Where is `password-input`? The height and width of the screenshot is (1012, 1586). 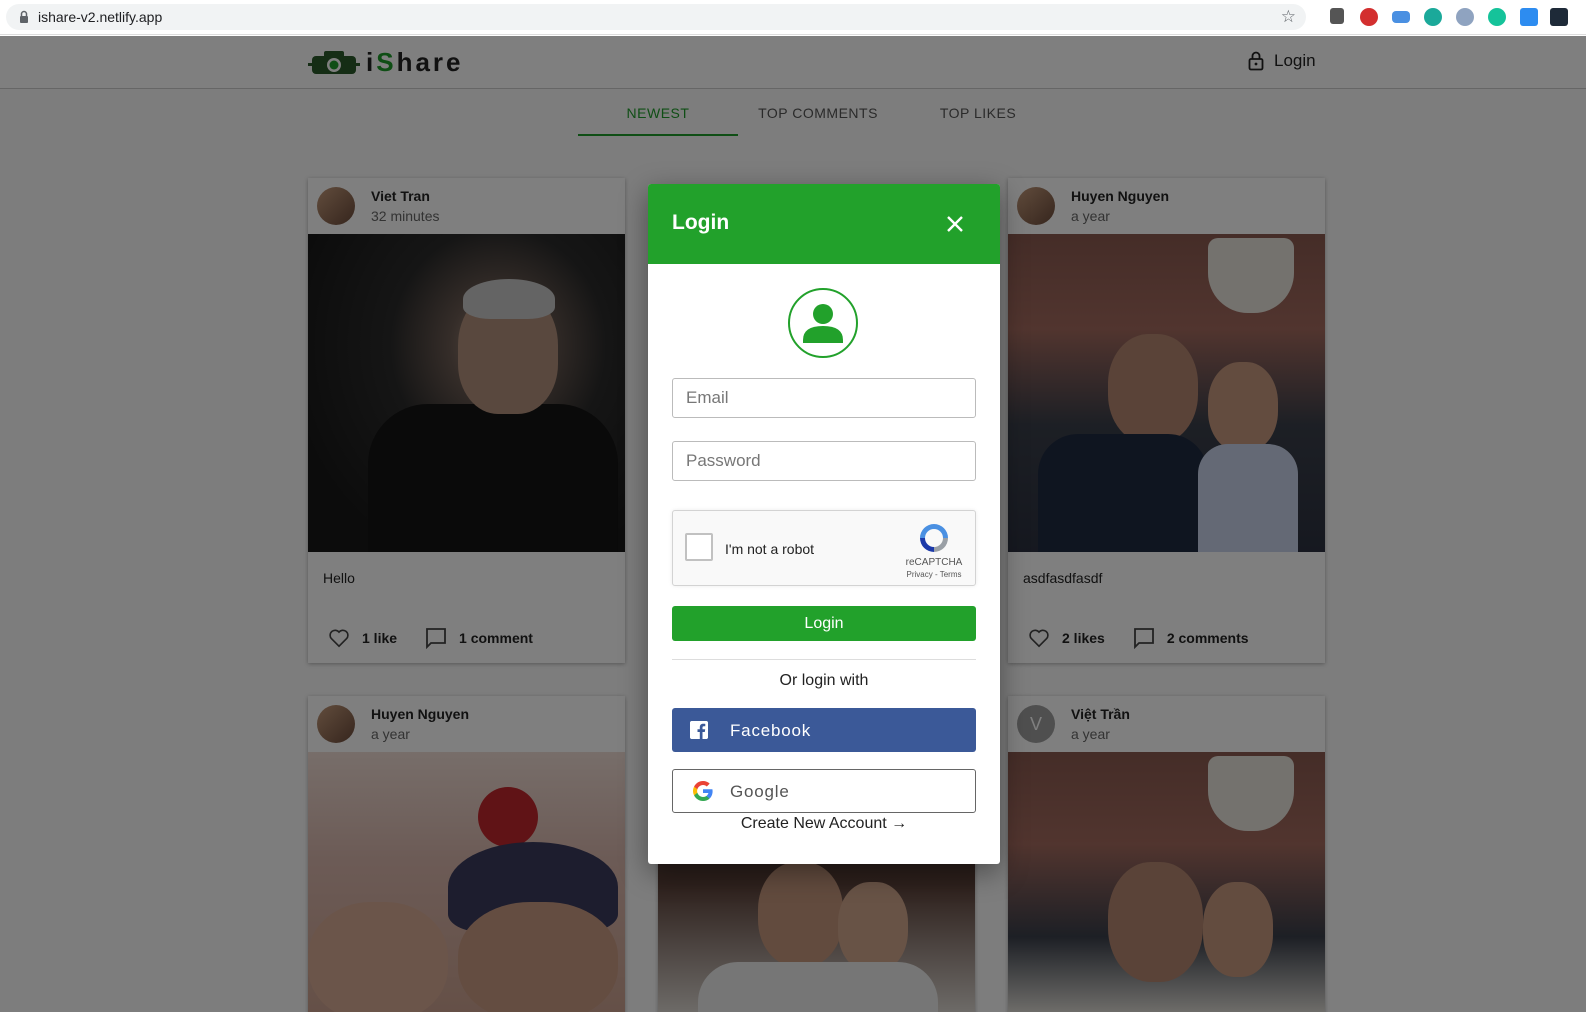
password-input is located at coordinates (824, 461).